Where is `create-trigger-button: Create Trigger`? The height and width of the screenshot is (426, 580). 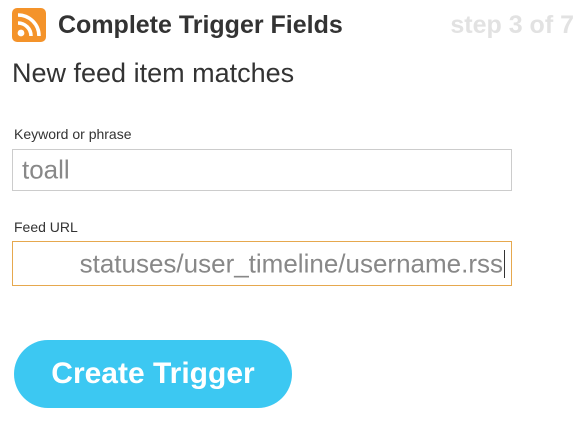
create-trigger-button: Create Trigger is located at coordinates (153, 374).